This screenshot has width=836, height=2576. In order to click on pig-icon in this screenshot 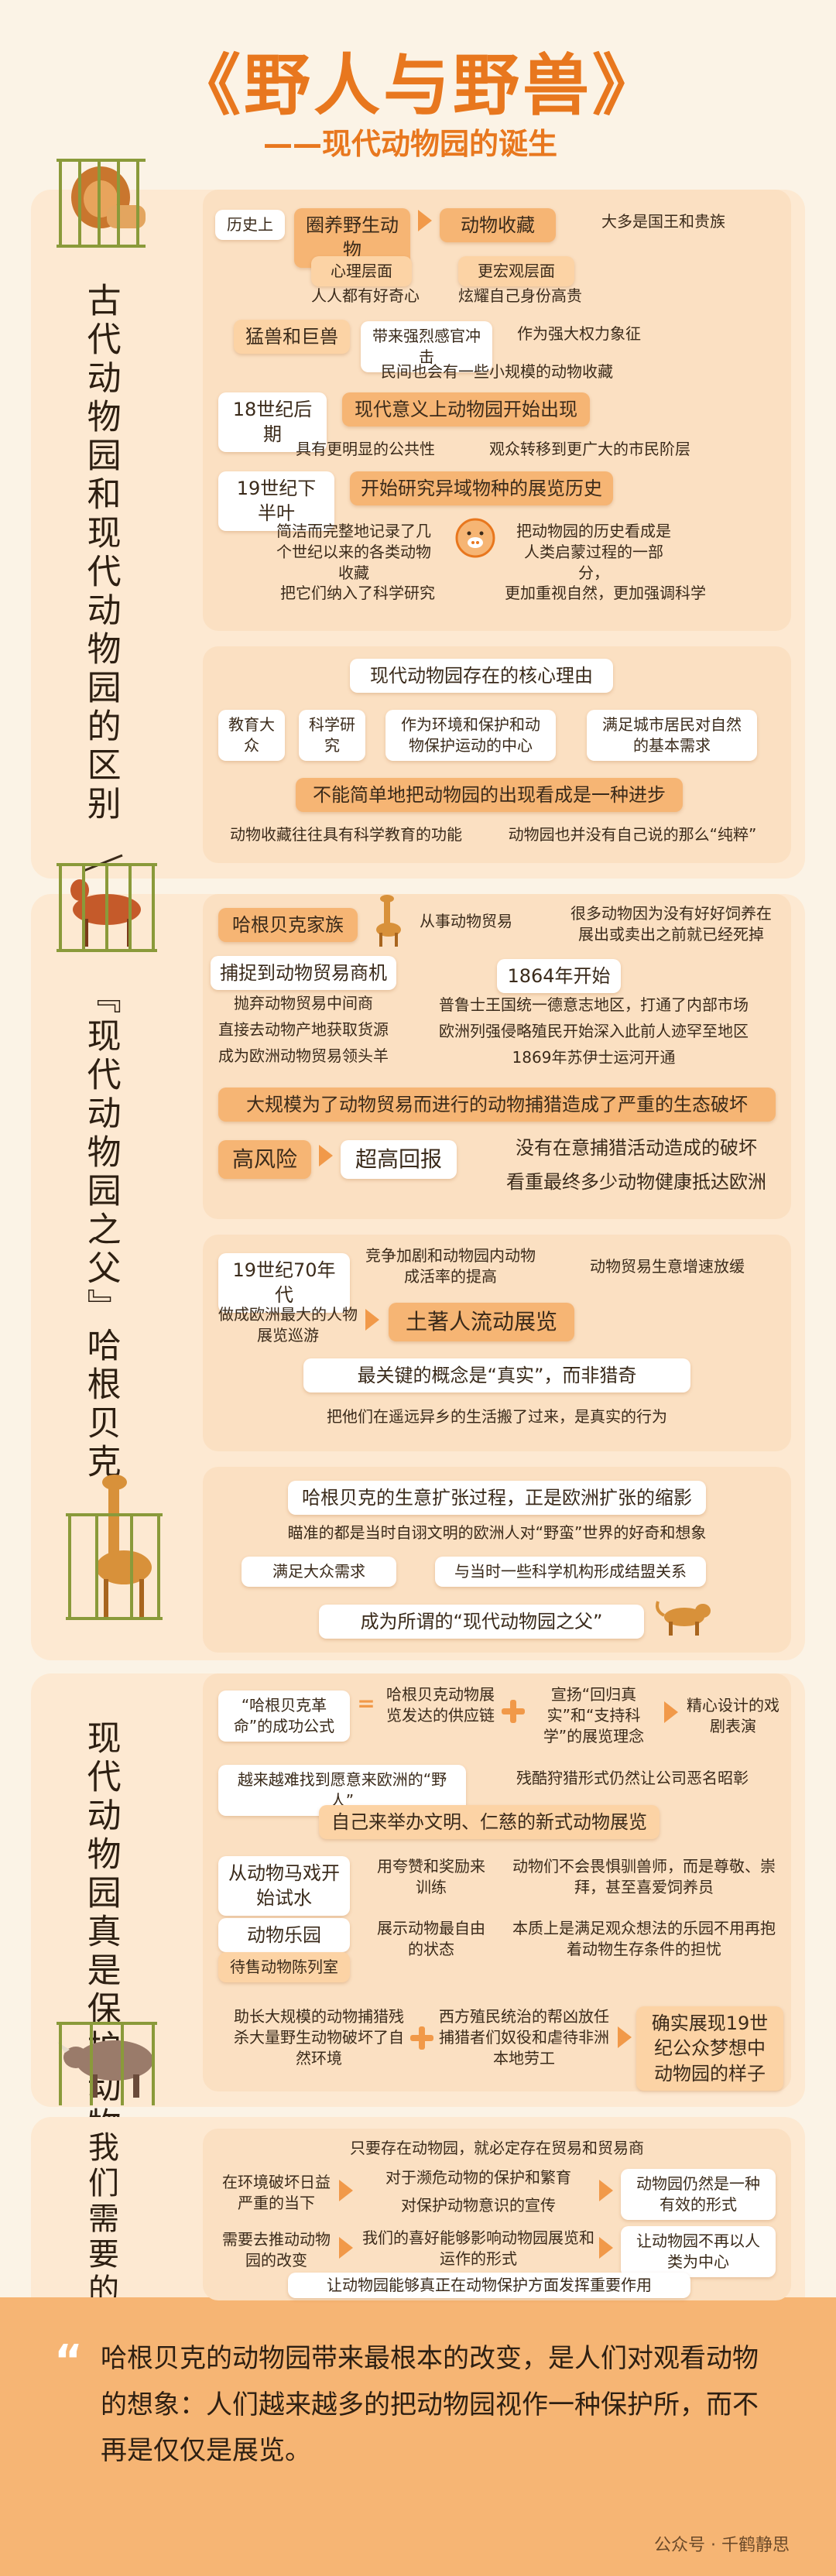, I will do `click(475, 538)`.